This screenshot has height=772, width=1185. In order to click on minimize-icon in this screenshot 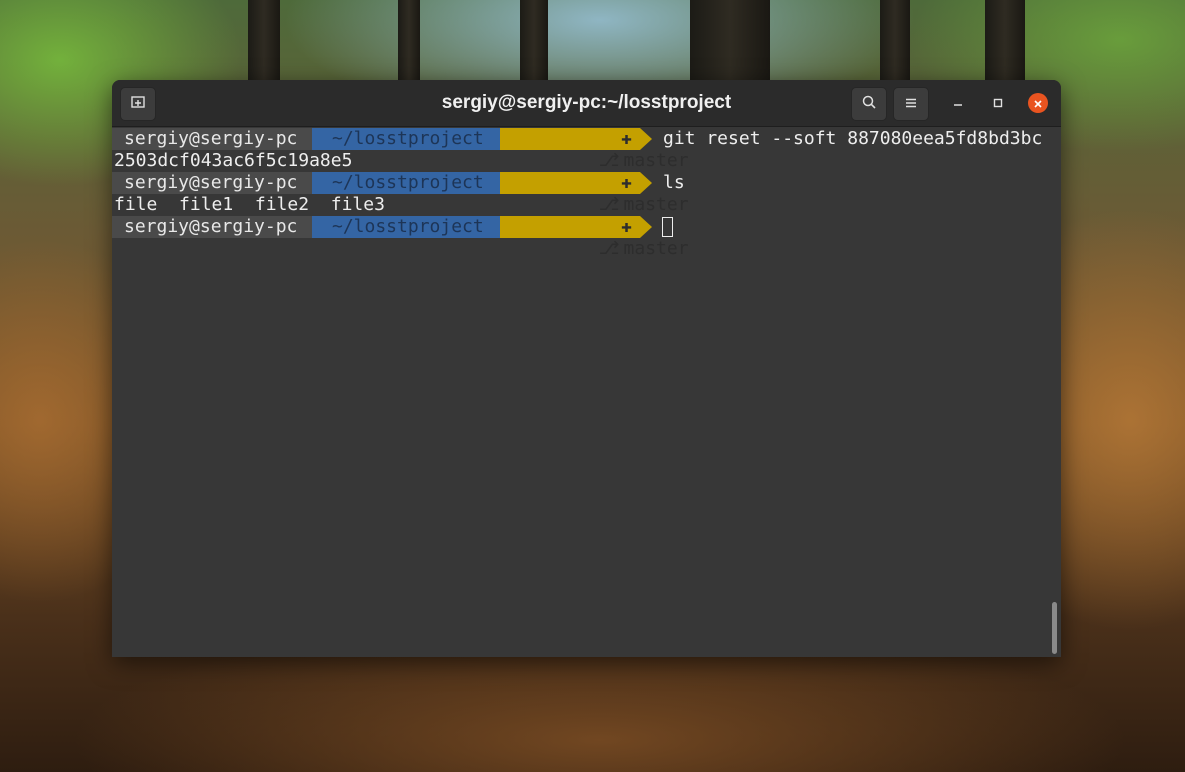, I will do `click(958, 103)`.